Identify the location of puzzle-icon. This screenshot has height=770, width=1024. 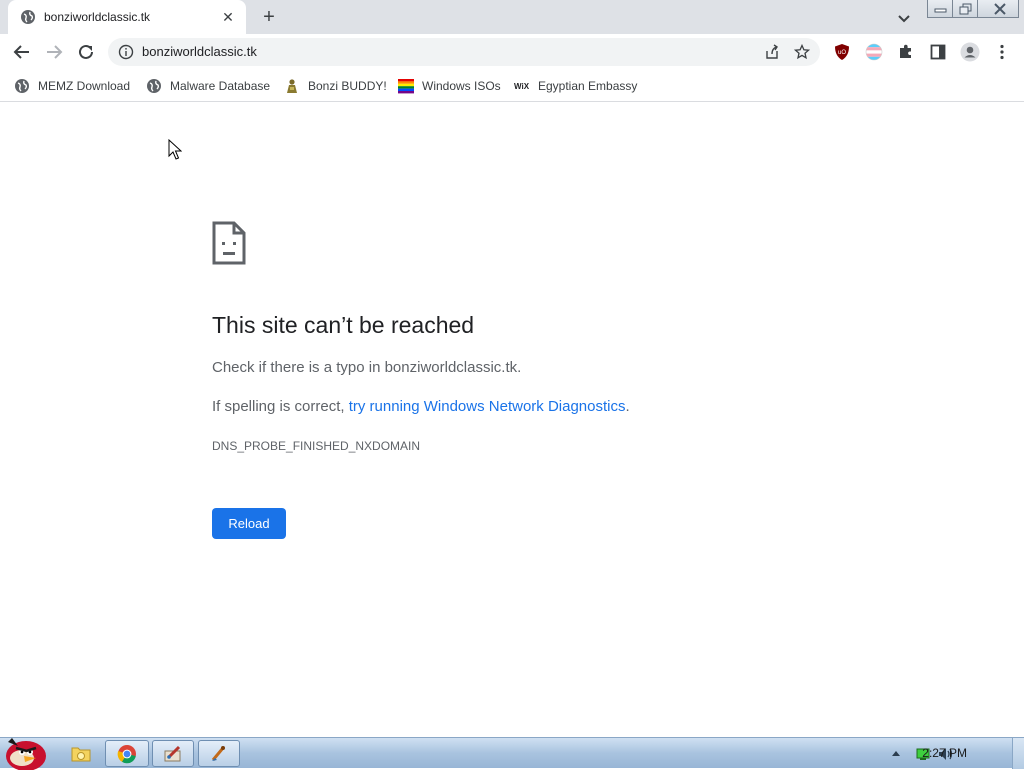
(905, 51).